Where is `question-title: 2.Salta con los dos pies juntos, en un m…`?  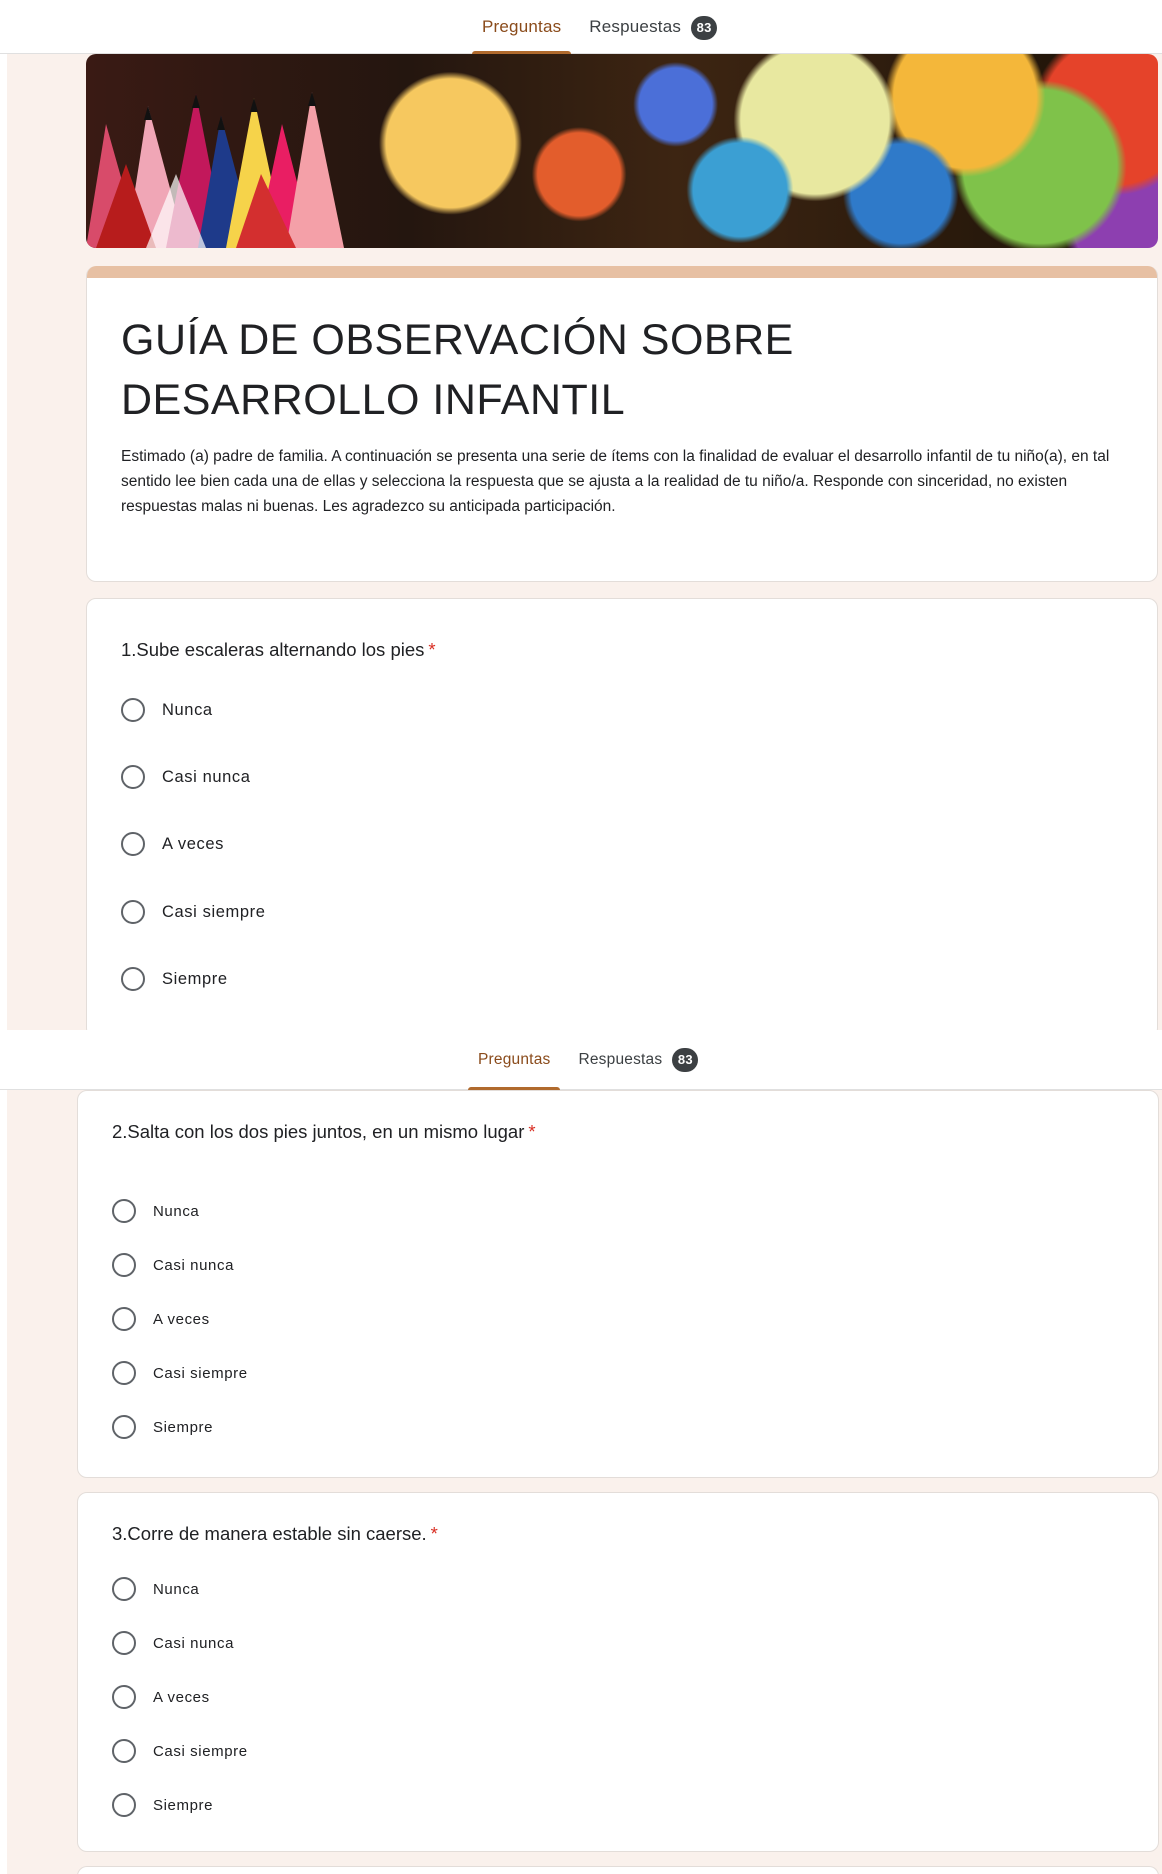 question-title: 2.Salta con los dos pies juntos, en un m… is located at coordinates (324, 1132).